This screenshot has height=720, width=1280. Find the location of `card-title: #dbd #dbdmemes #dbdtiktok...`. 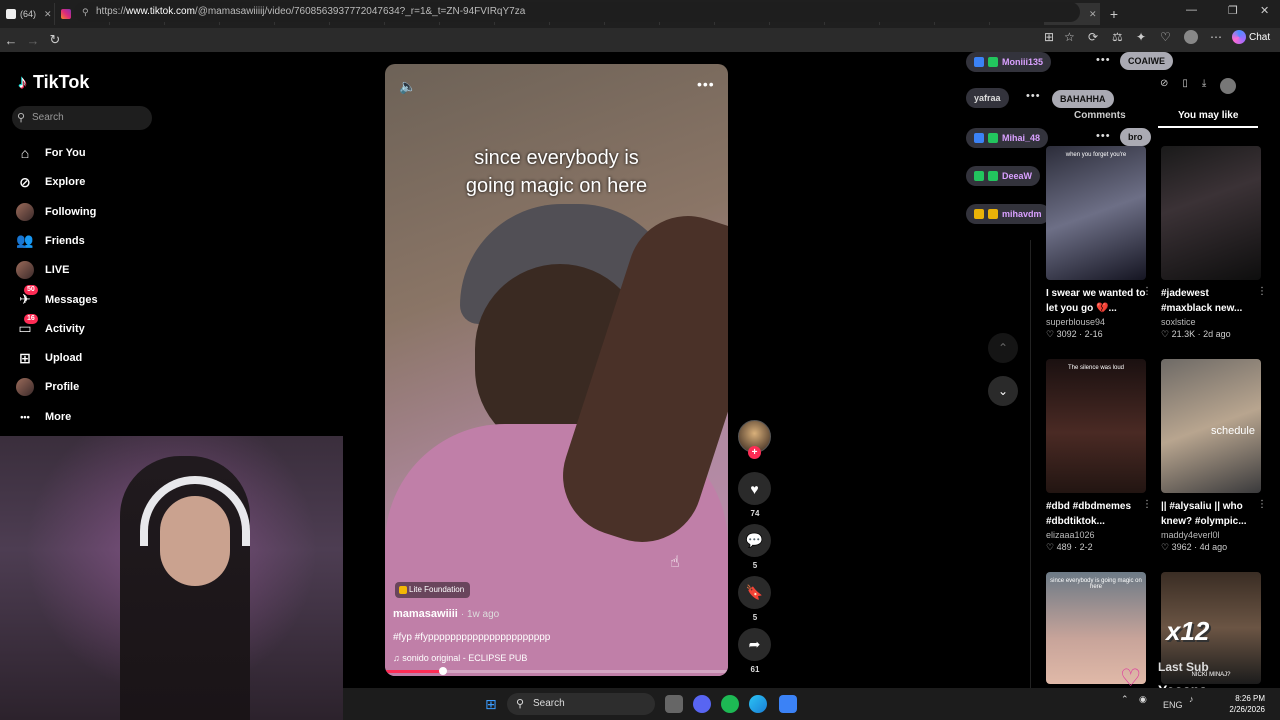

card-title: #dbd #dbdmemes #dbdtiktok... is located at coordinates (1096, 514).